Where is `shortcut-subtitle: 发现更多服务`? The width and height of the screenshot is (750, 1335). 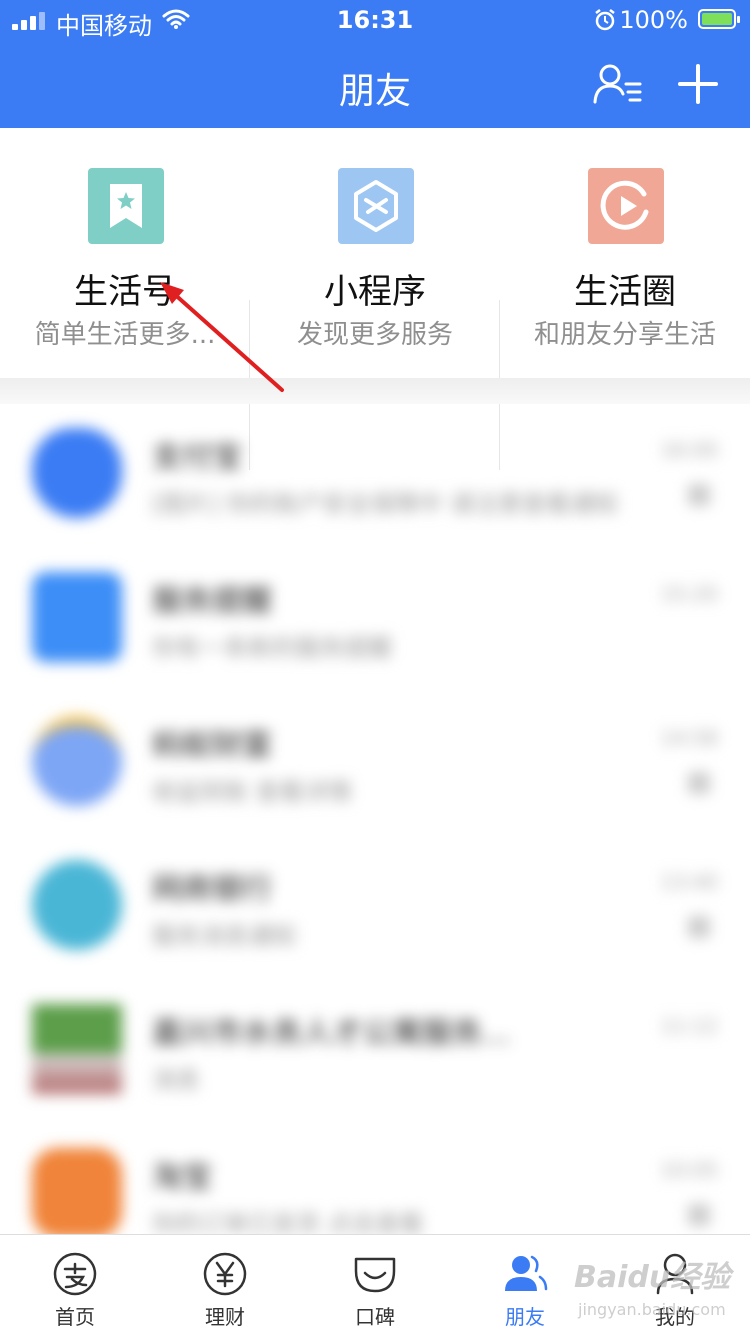 shortcut-subtitle: 发现更多服务 is located at coordinates (374, 335).